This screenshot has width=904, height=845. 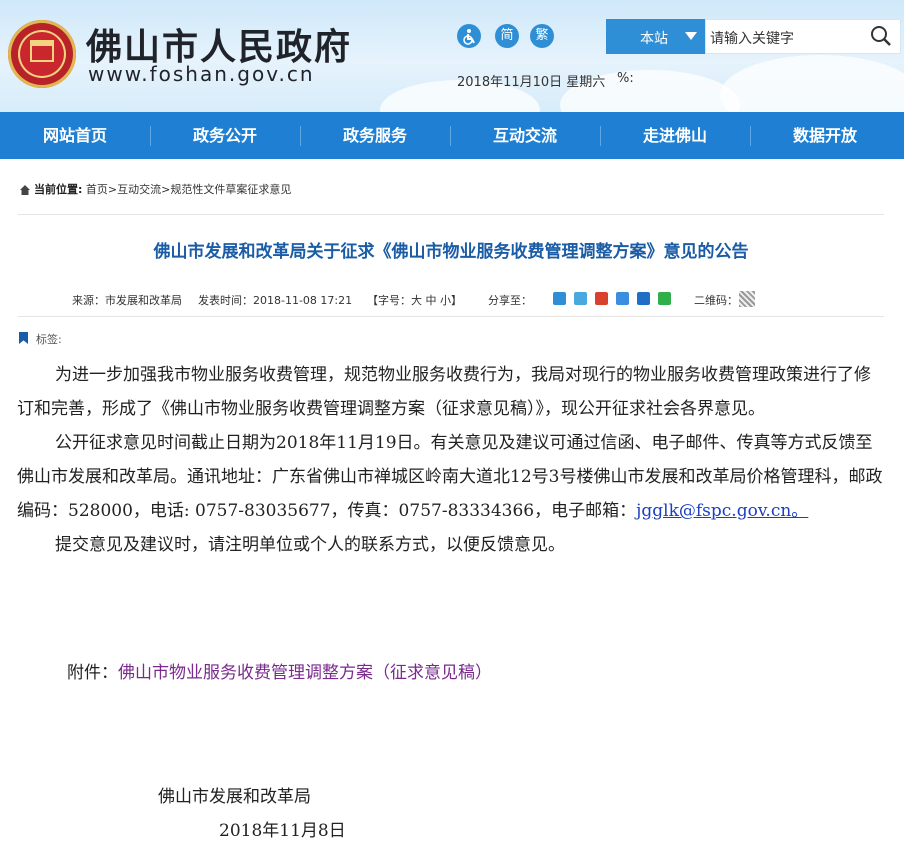 I want to click on traditional-chinese-button: 繁, so click(x=542, y=36).